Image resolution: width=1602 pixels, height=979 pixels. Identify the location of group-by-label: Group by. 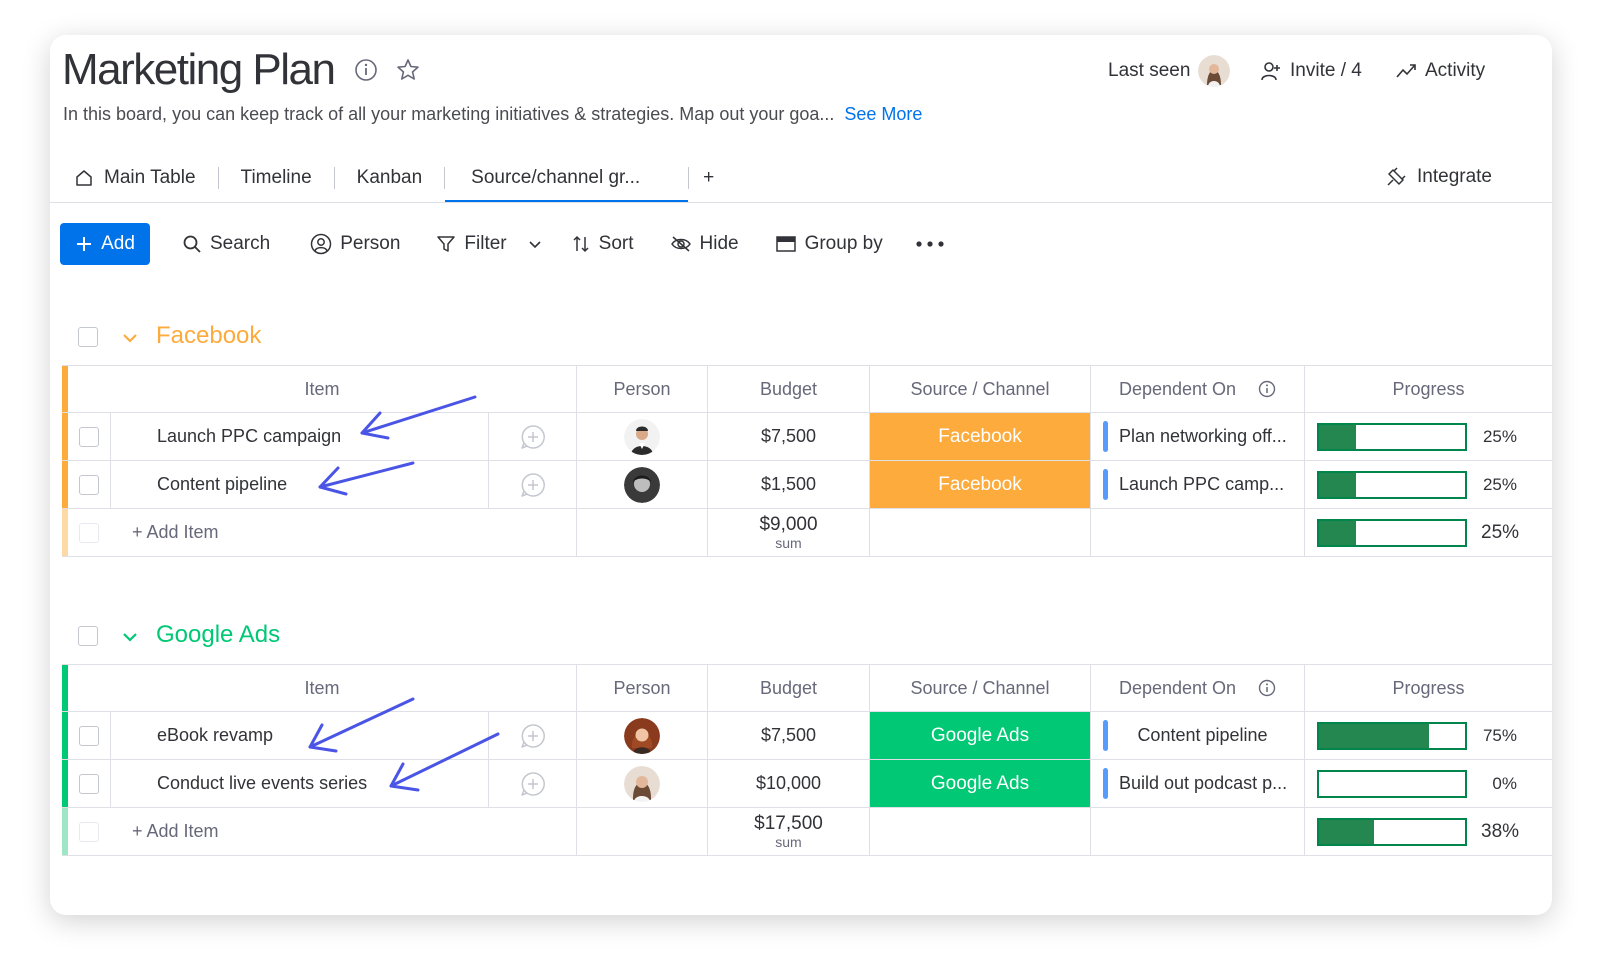
(843, 243).